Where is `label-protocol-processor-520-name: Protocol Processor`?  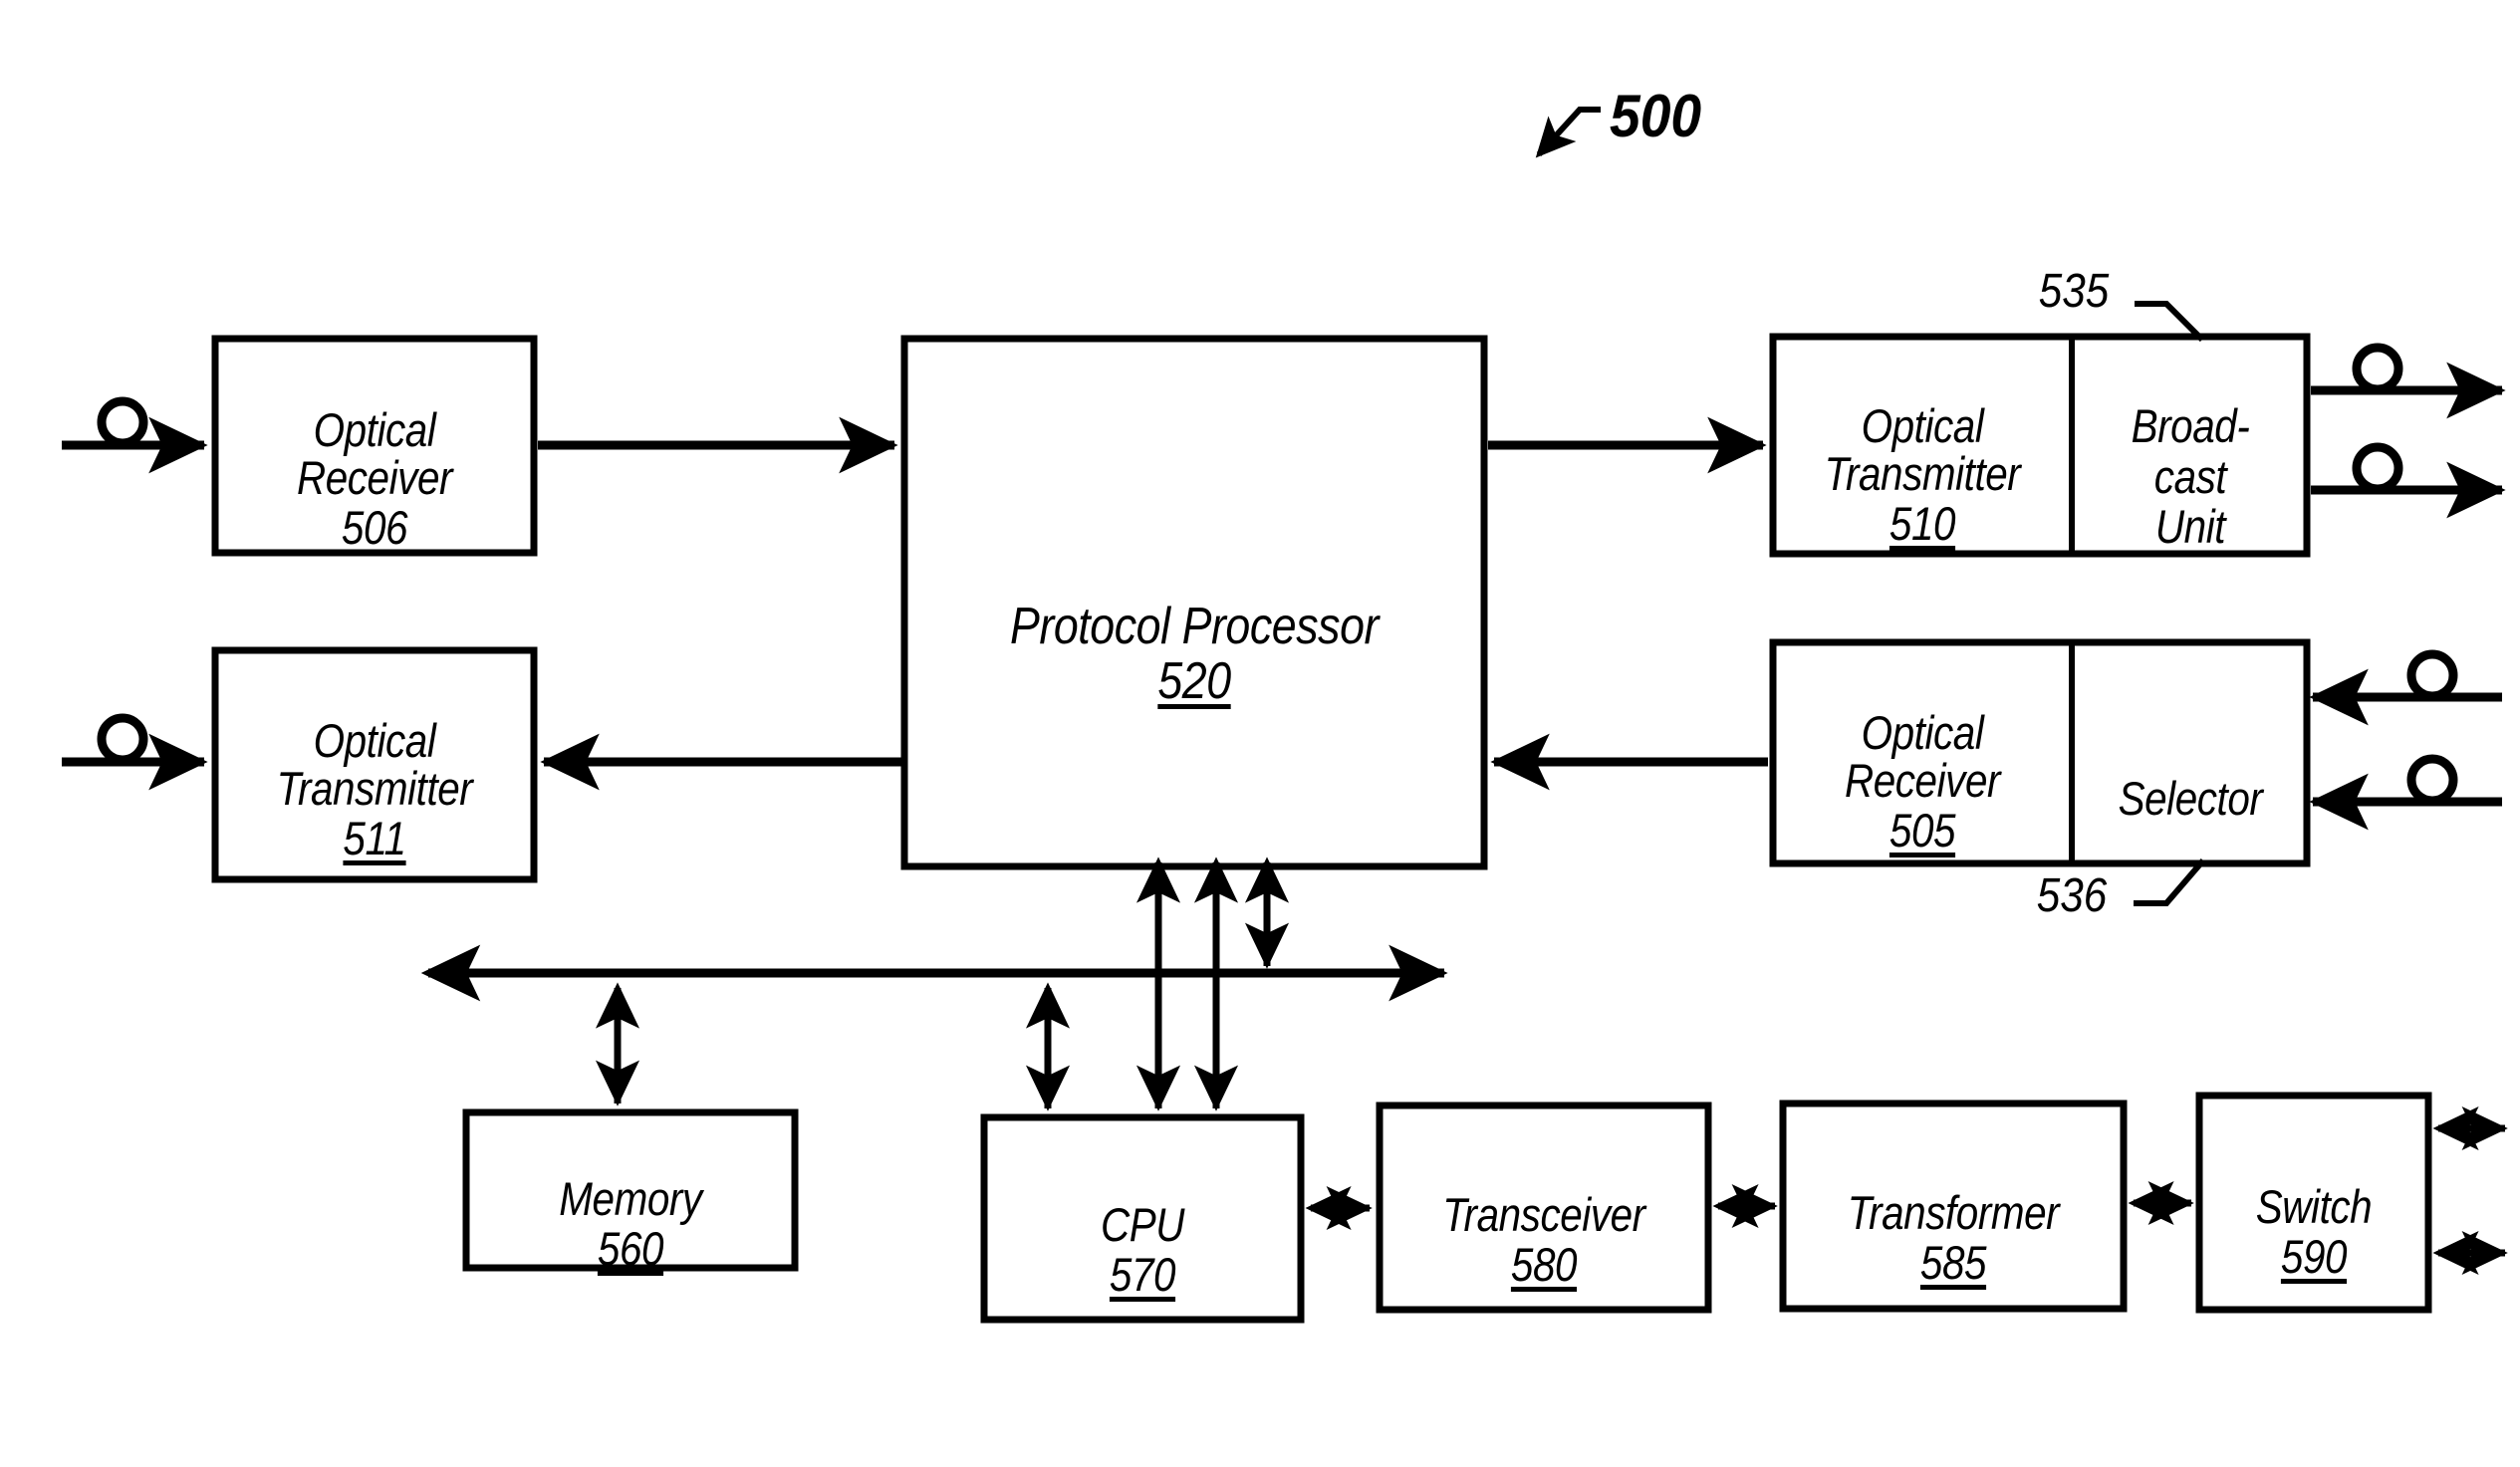
label-protocol-processor-520-name: Protocol Processor is located at coordinates (1194, 627).